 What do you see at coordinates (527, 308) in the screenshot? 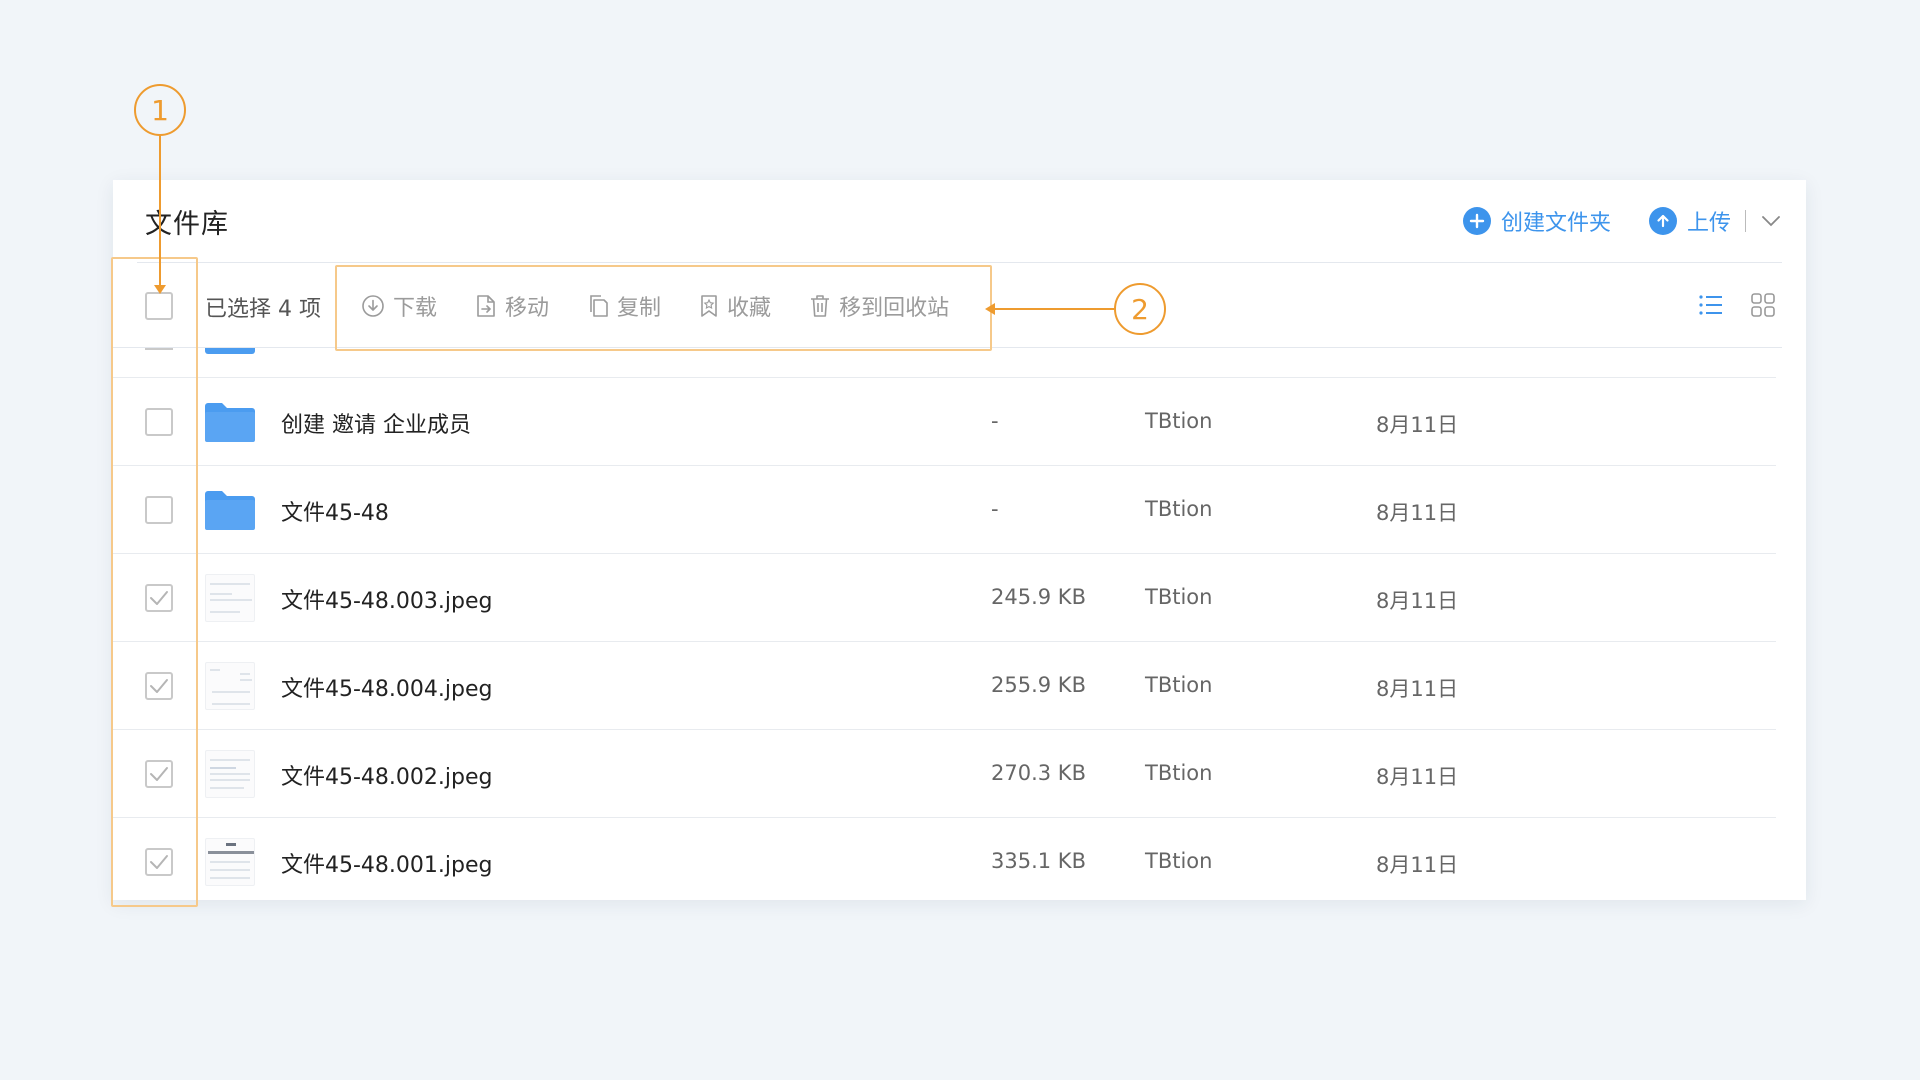
I see `move-label: 移动` at bounding box center [527, 308].